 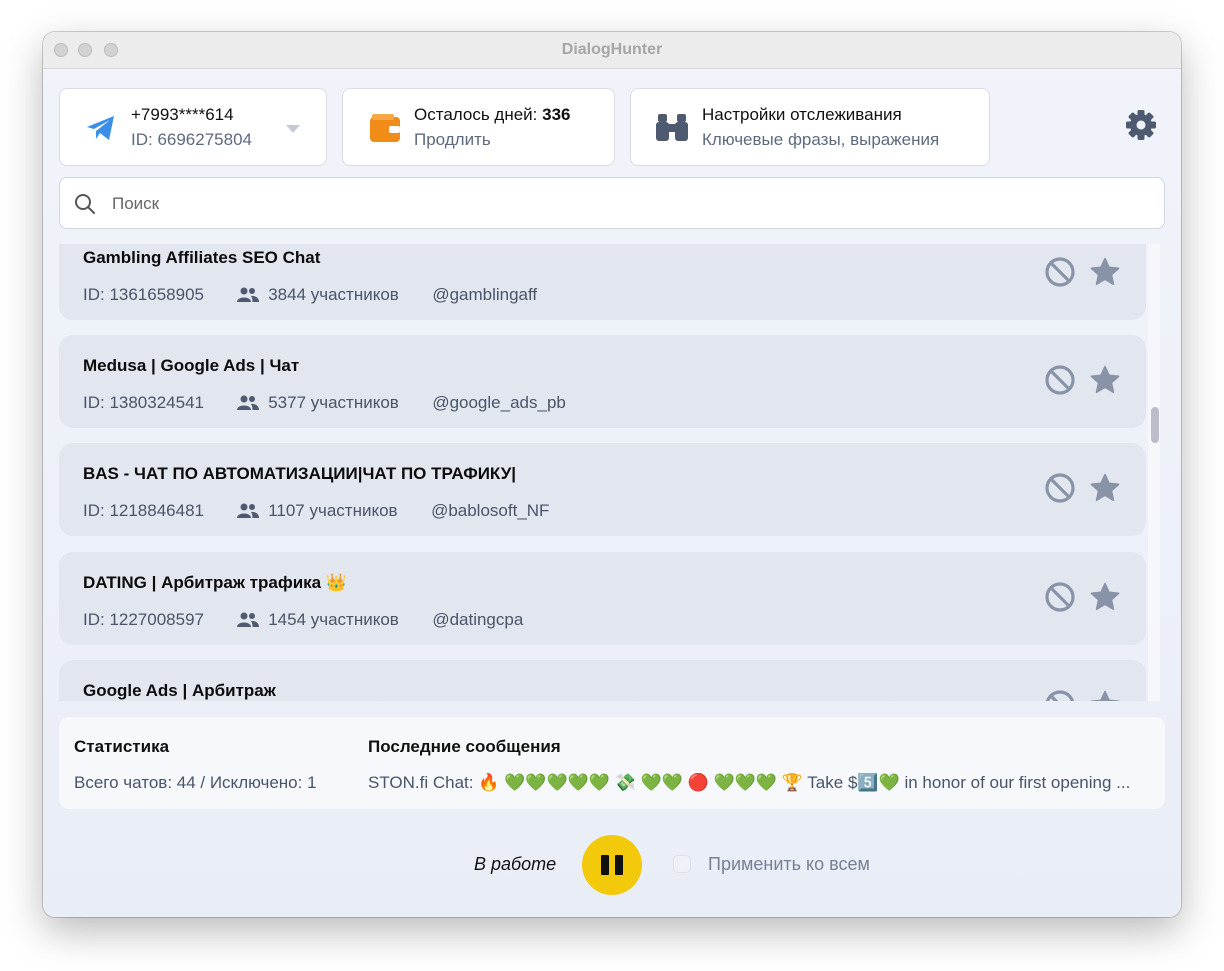 I want to click on apply-all-checkbox, so click(x=682, y=864).